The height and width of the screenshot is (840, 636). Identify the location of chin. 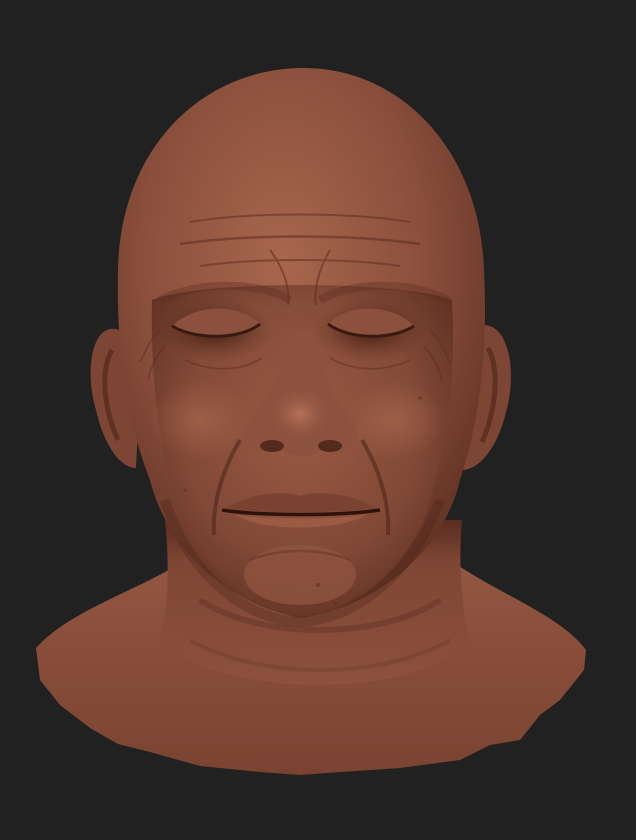
(300, 575).